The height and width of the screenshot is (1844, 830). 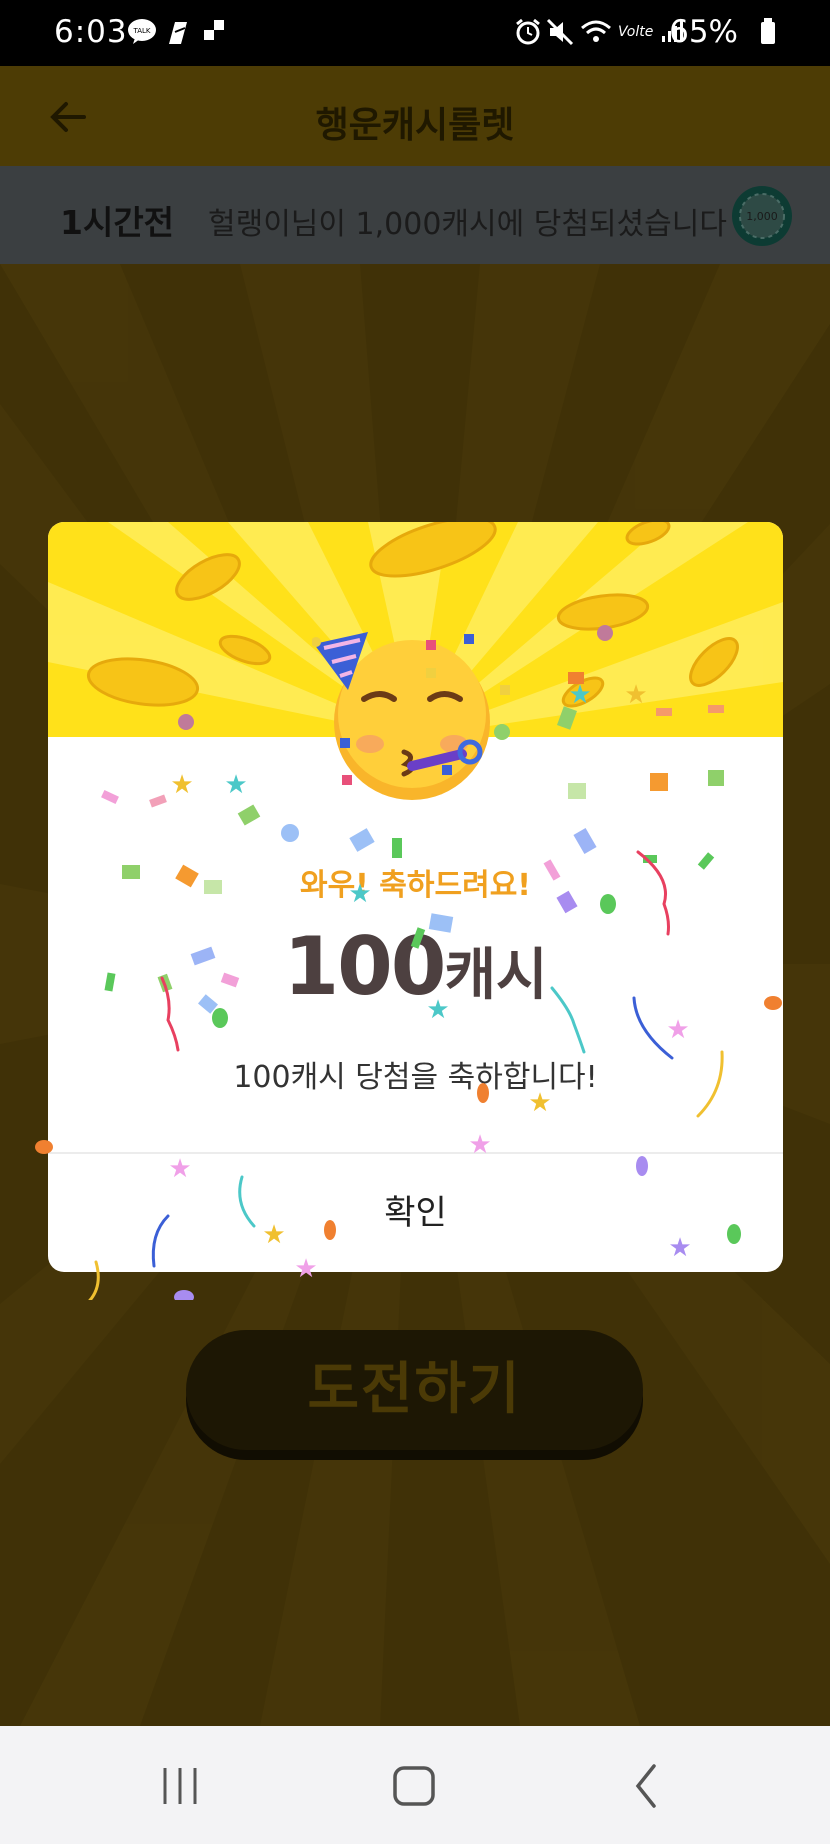 What do you see at coordinates (214, 30) in the screenshot?
I see `app-icon` at bounding box center [214, 30].